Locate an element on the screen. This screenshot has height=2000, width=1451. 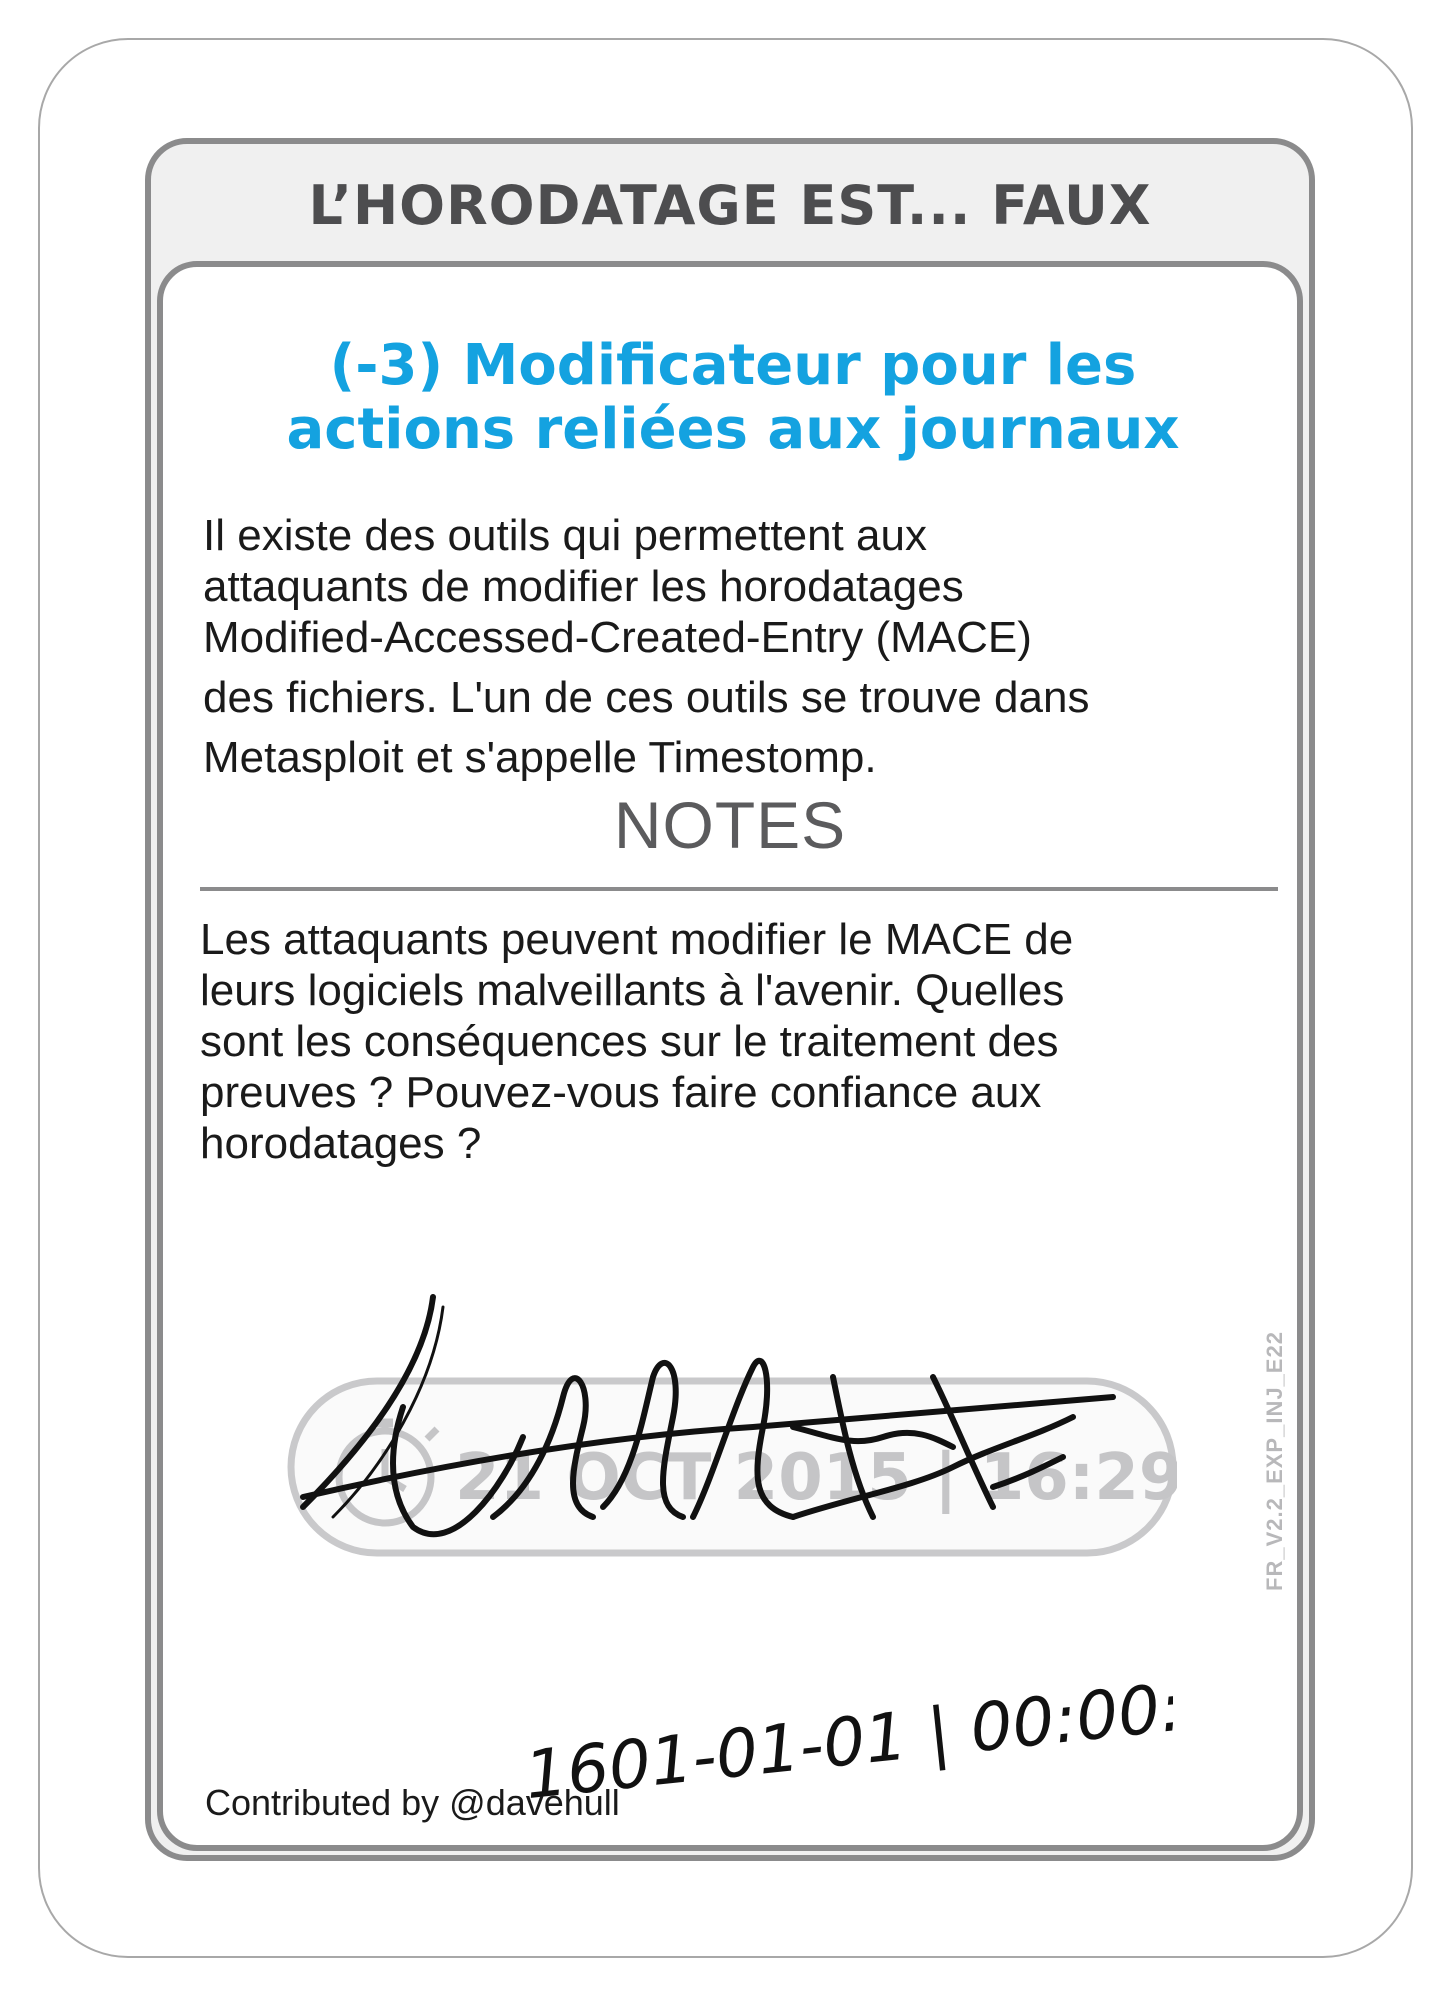
card-code: FR_V2.2_EXP_INJ_E22 is located at coordinates (1275, 1461).